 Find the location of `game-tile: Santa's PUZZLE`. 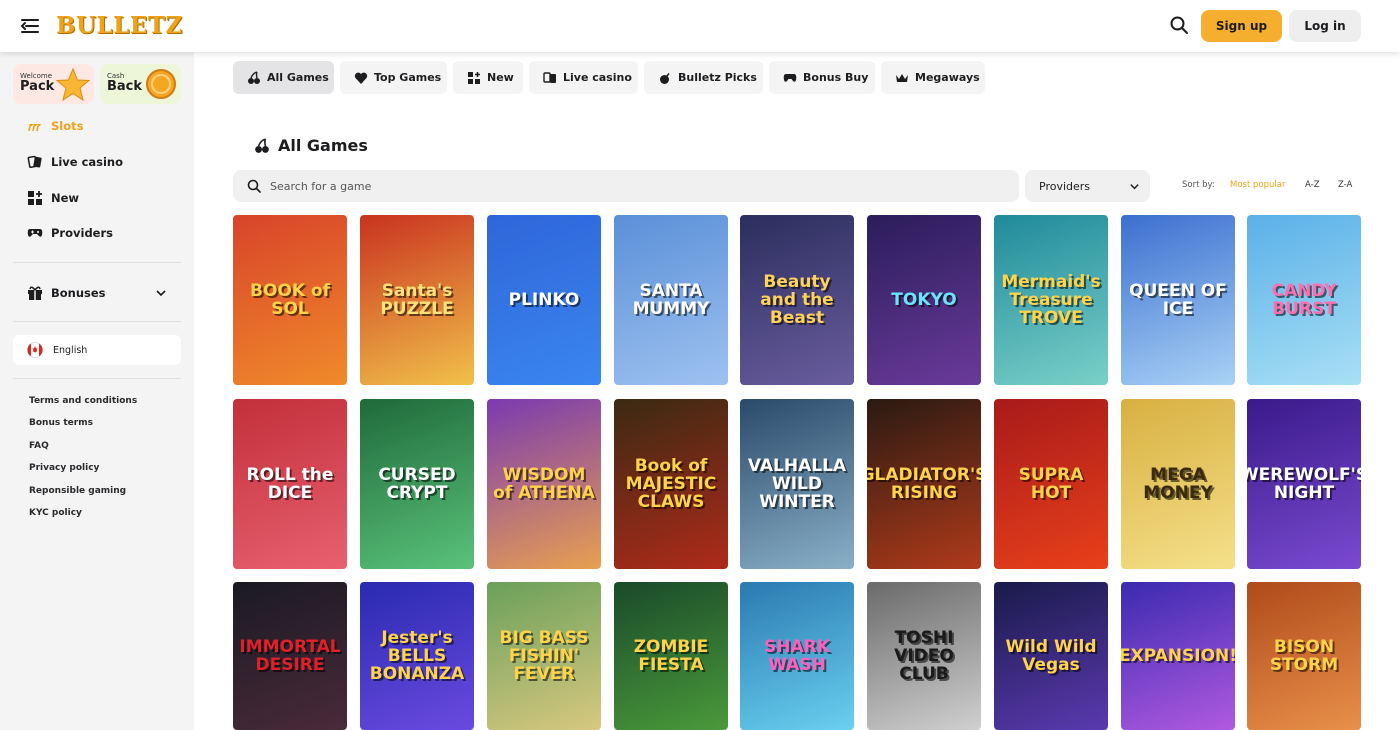

game-tile: Santa's PUZZLE is located at coordinates (417, 300).